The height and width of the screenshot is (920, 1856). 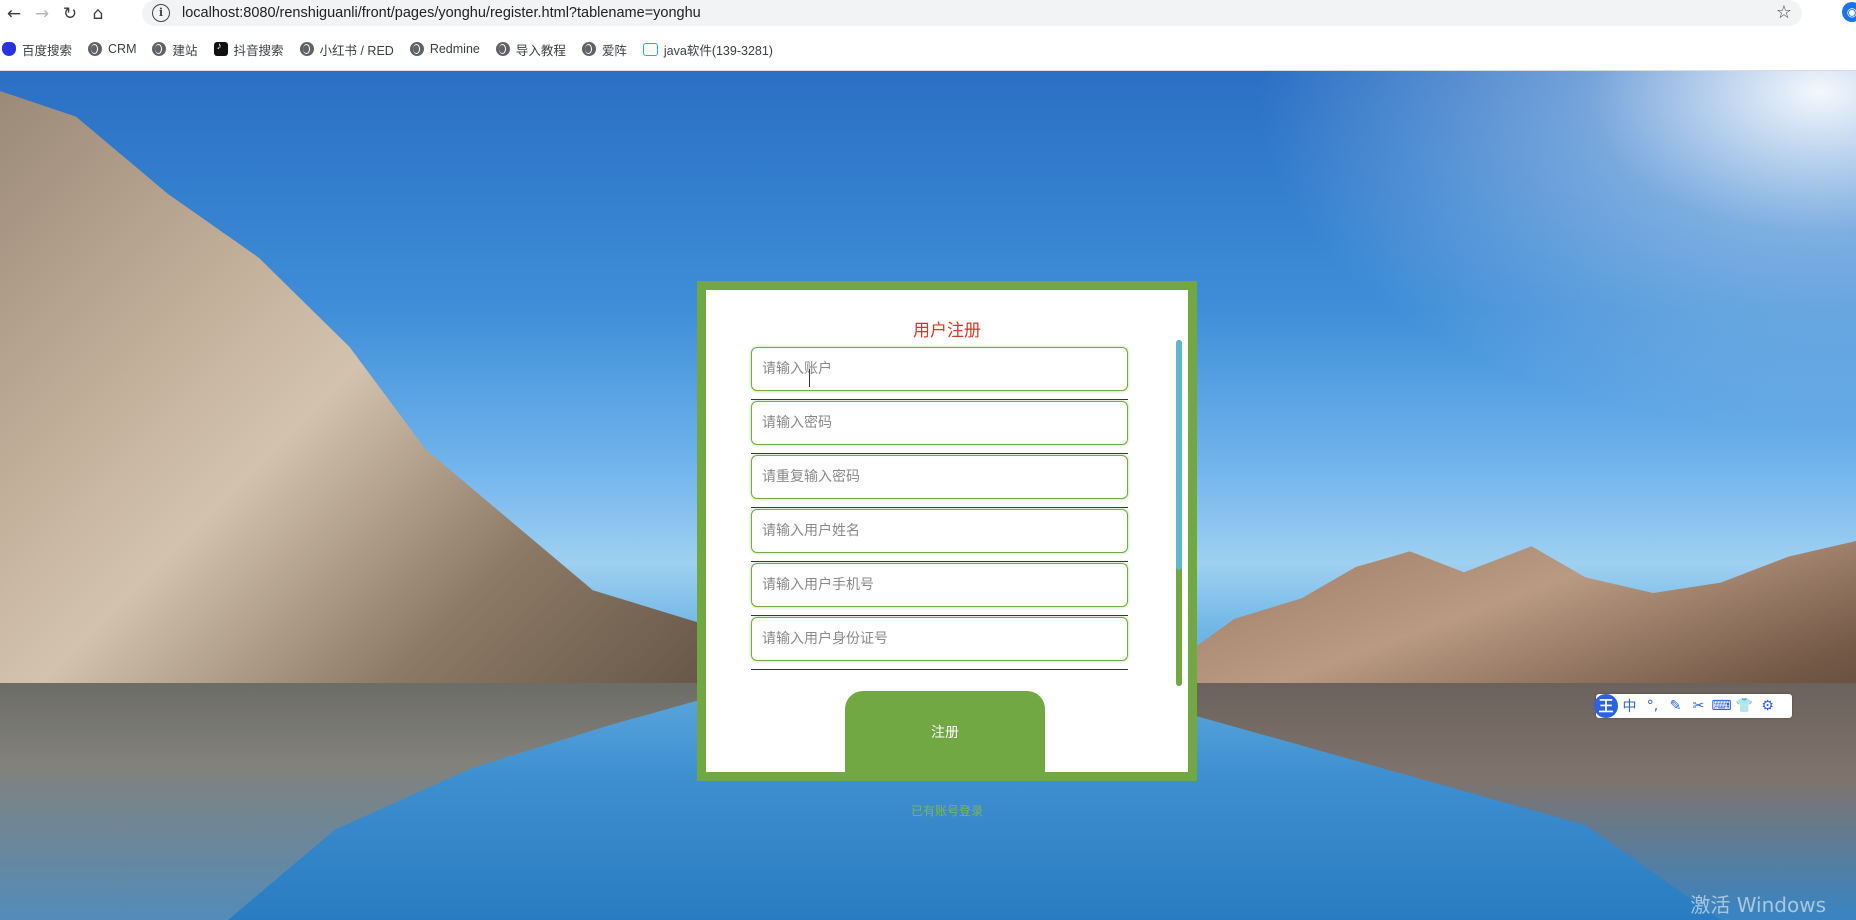 I want to click on bookmark-item: java软件(139-3281), so click(x=707, y=49).